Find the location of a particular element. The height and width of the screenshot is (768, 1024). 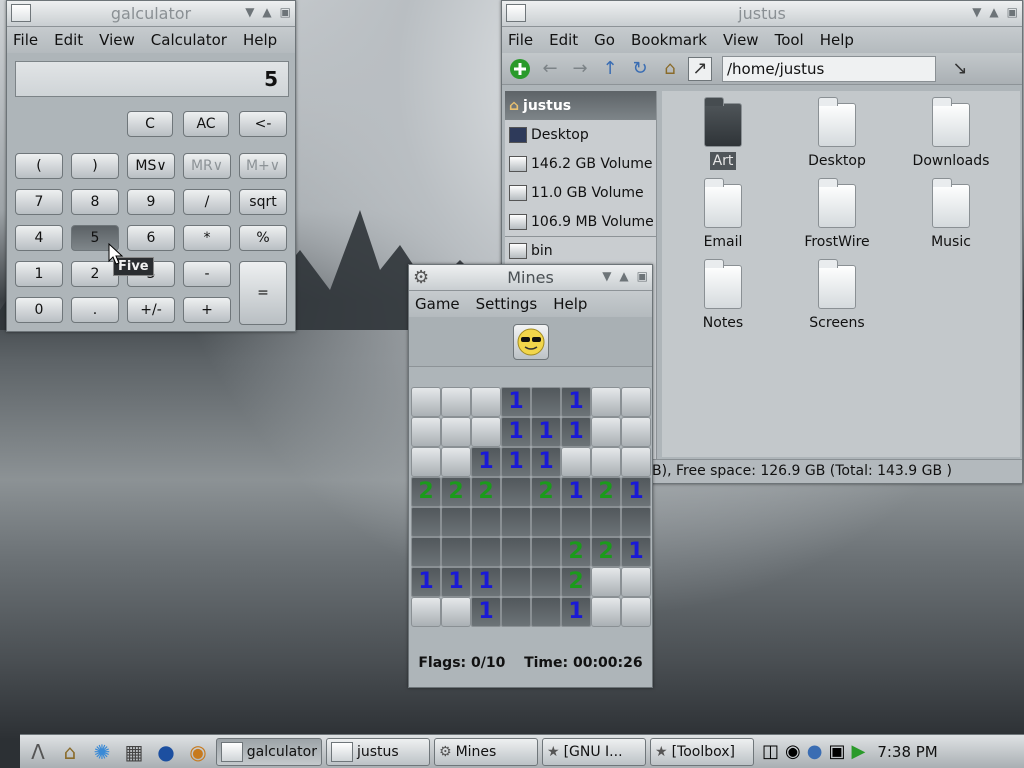

six-button: 6 is located at coordinates (151, 238).